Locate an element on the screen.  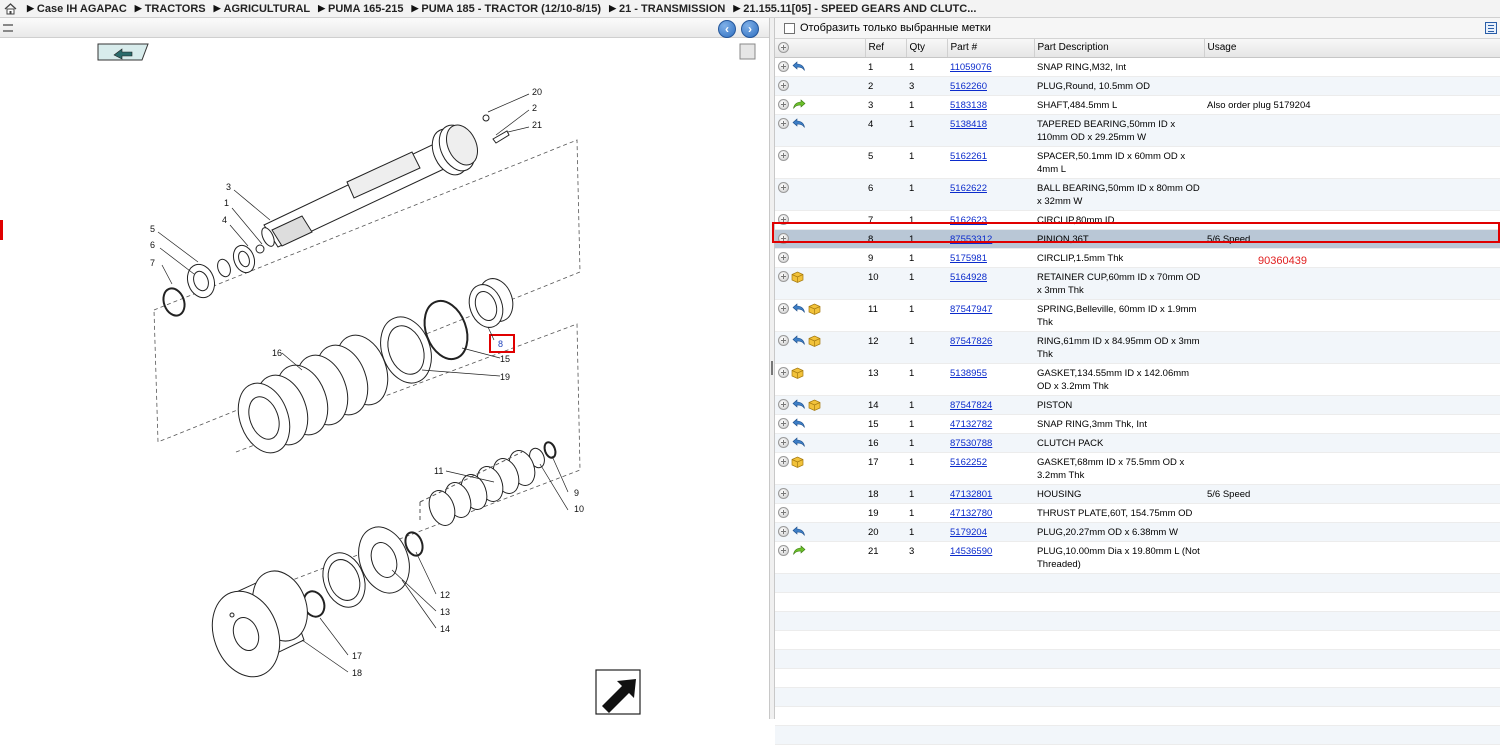
breadcrumb-item-model: ▶ PUMA 185 - TRACTOR (12/10-8/15) is located at coordinates (506, 9).